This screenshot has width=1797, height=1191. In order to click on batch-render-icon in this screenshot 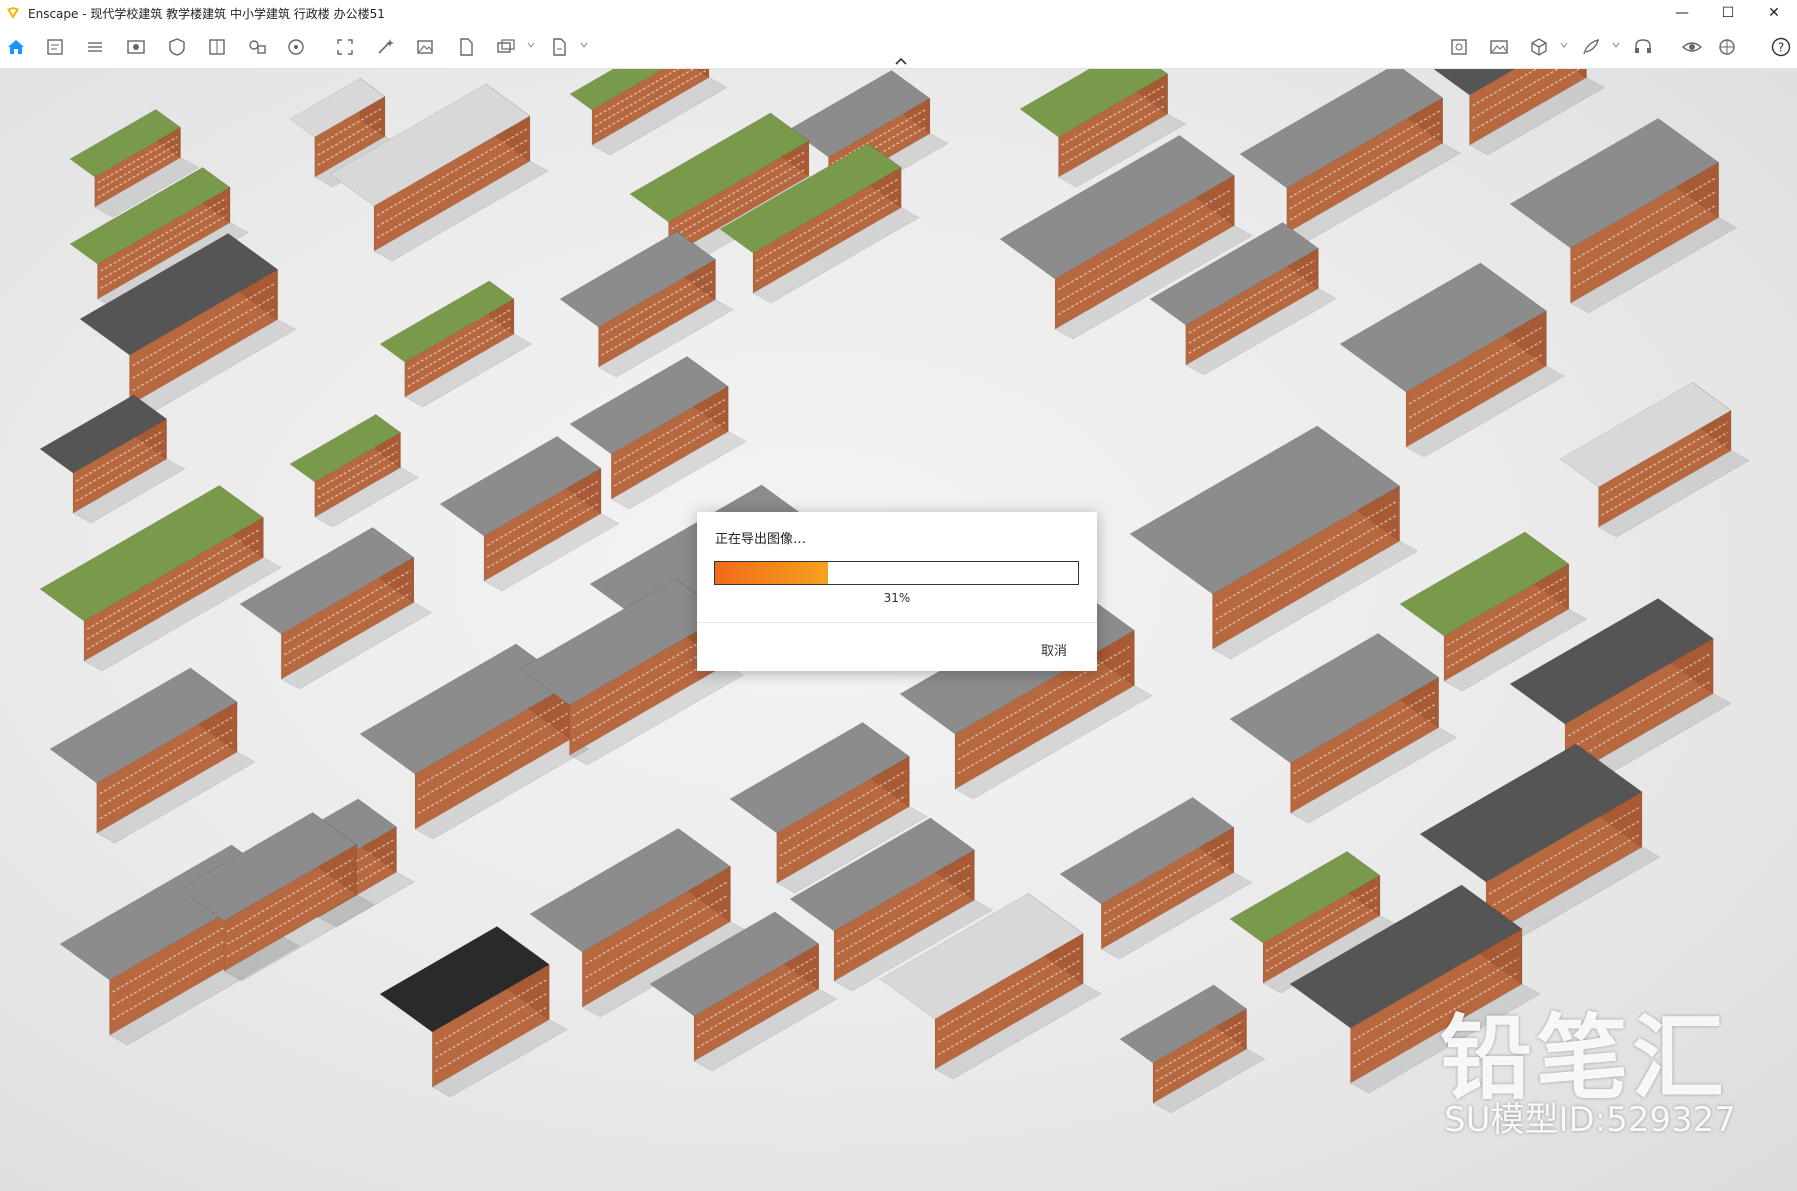, I will do `click(506, 47)`.